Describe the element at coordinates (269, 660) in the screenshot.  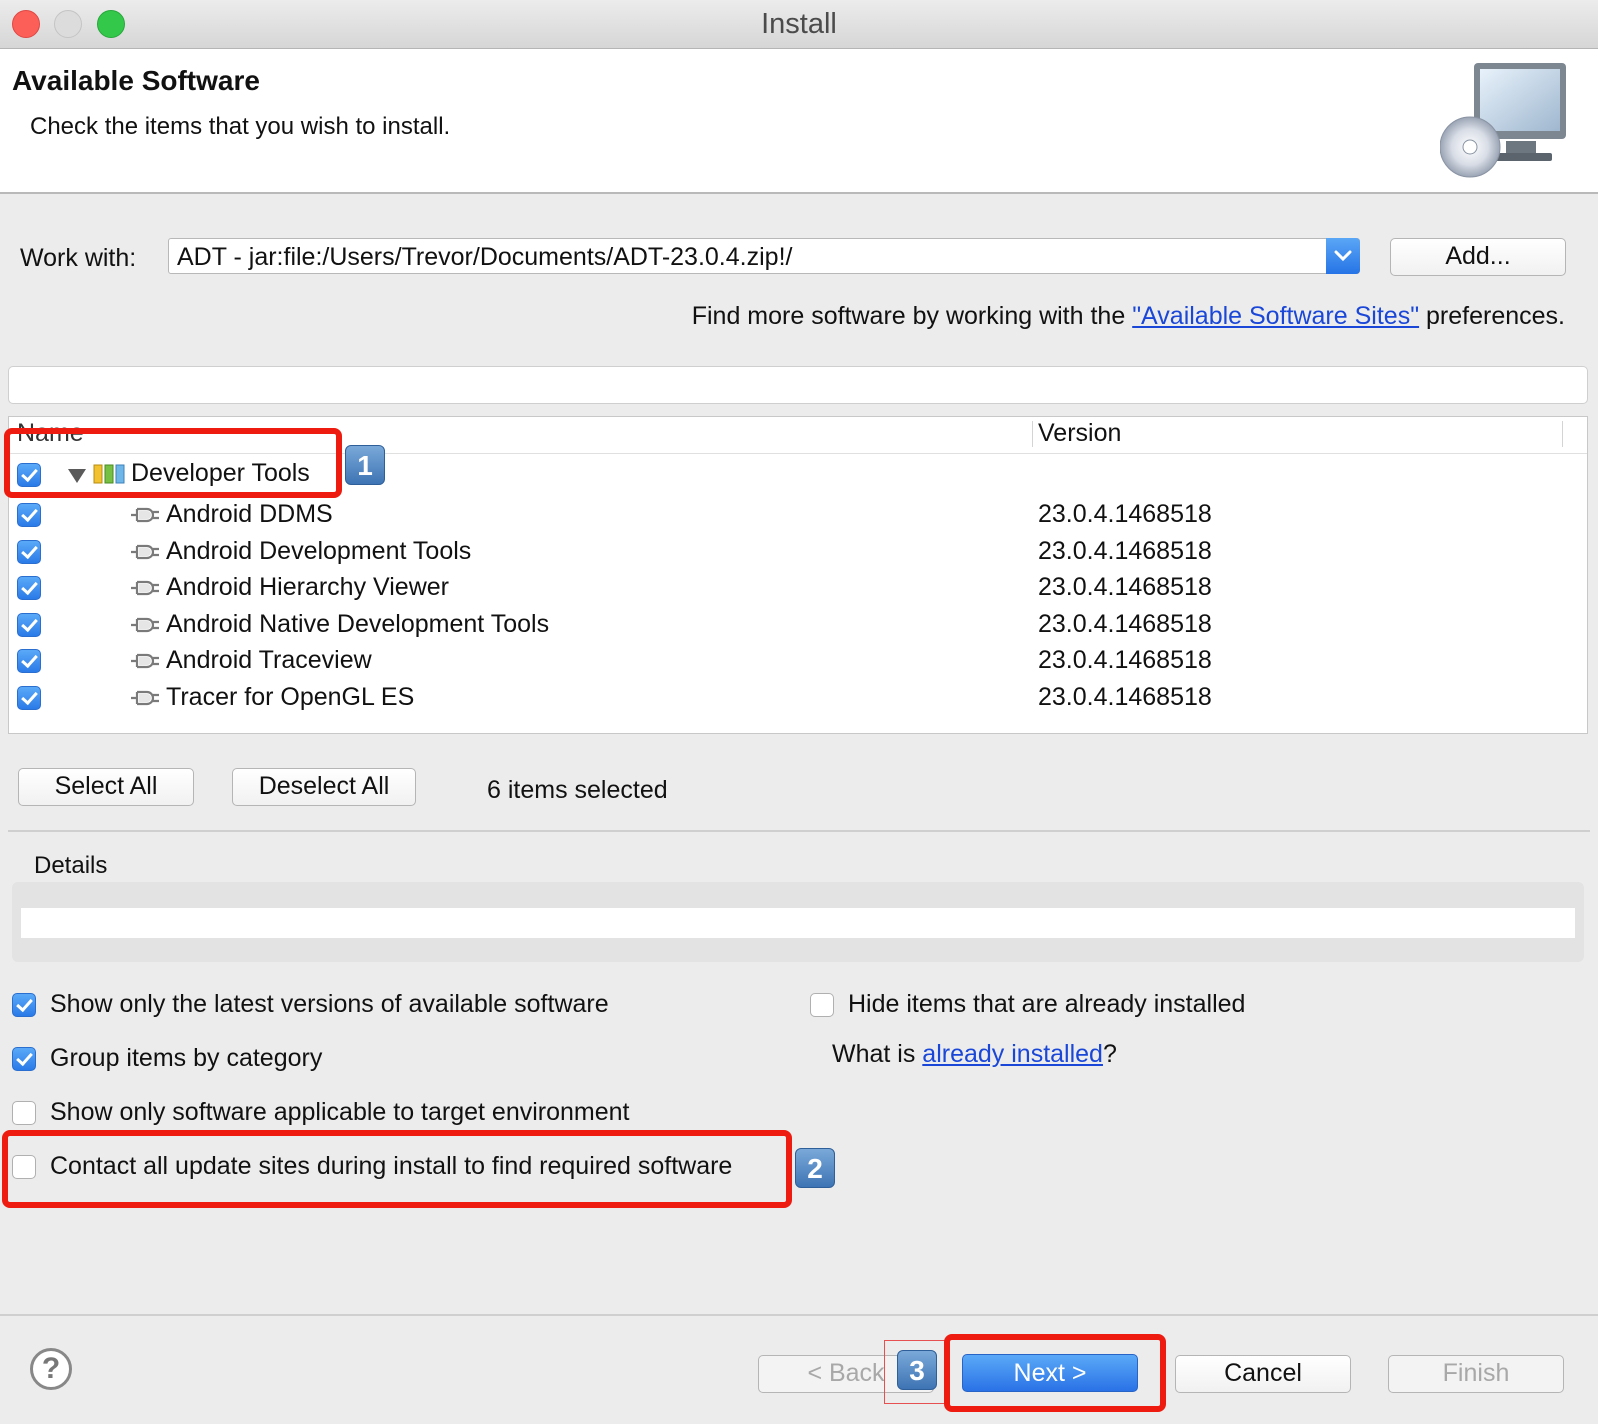
I see `row-name: Android Traceview` at that location.